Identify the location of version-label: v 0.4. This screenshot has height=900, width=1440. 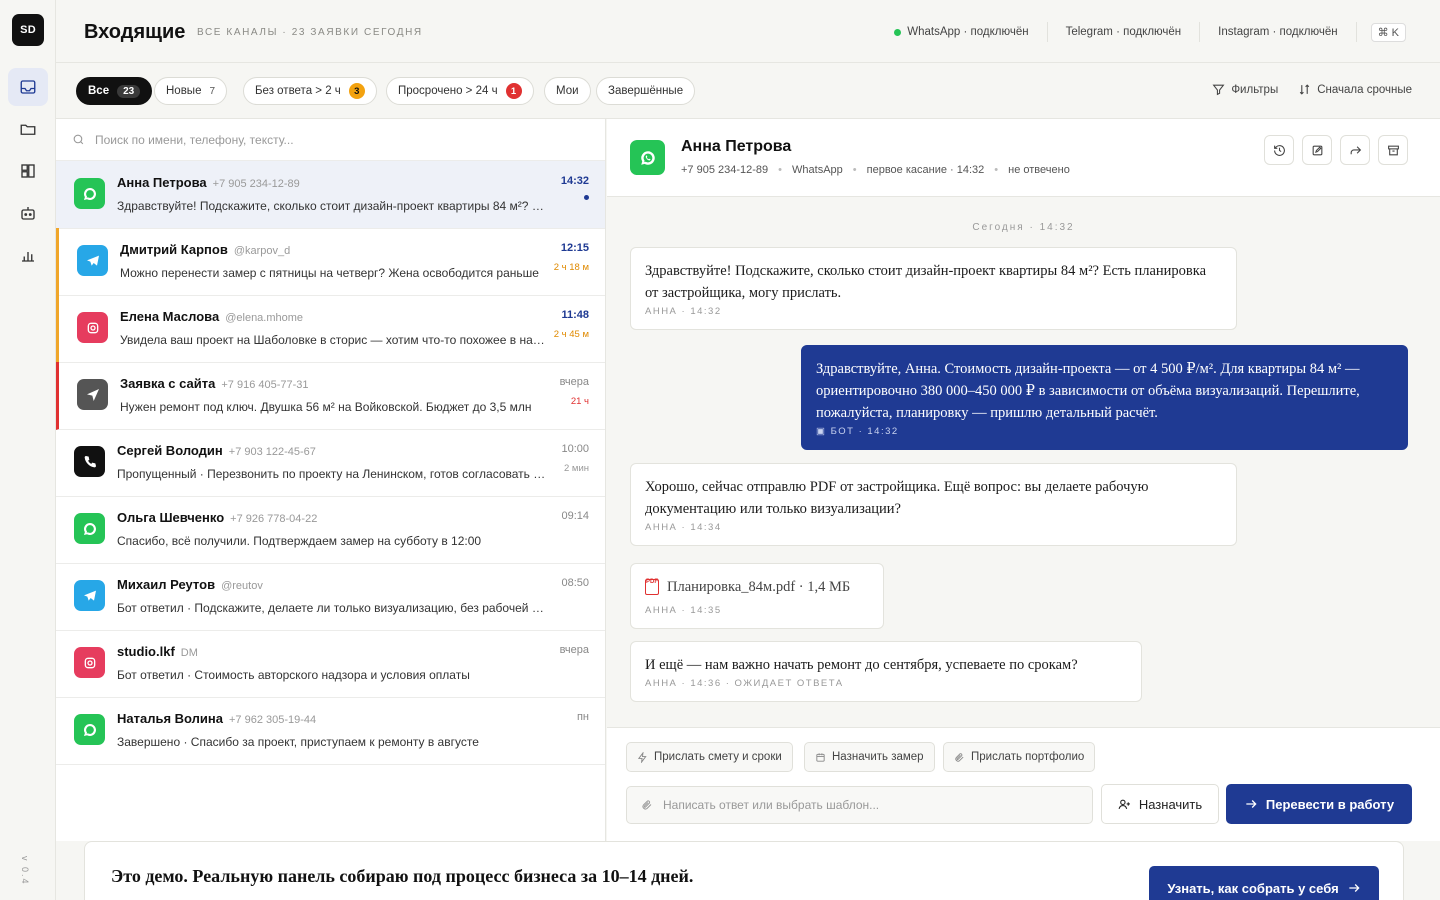
(25, 871).